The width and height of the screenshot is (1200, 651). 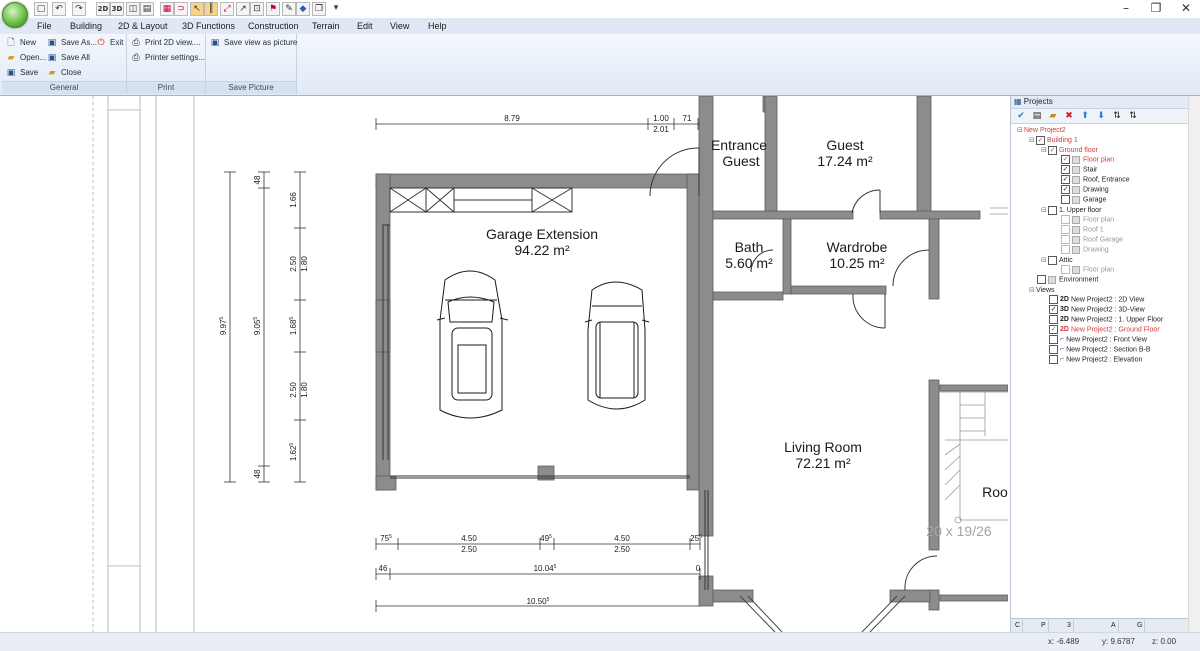 What do you see at coordinates (1041, 130) in the screenshot?
I see `tree-project: ⊟New Project2` at bounding box center [1041, 130].